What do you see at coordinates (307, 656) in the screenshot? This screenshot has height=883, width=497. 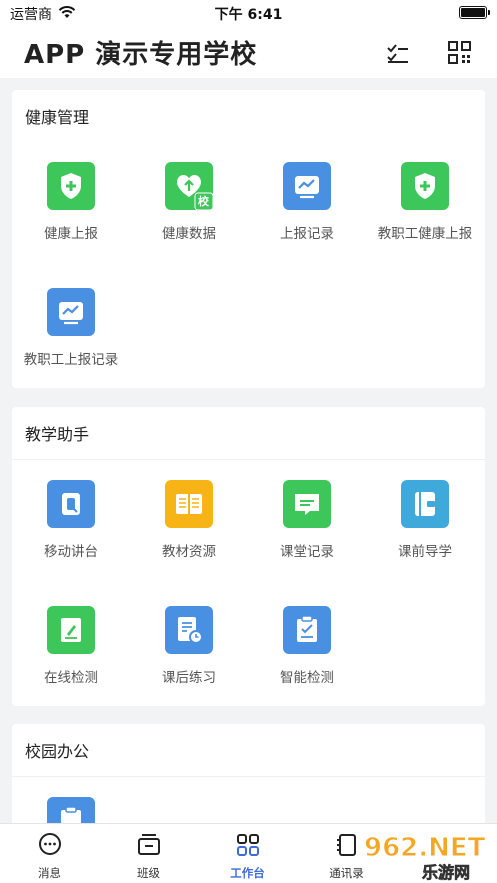 I see `tile-smart-test: 智能检测` at bounding box center [307, 656].